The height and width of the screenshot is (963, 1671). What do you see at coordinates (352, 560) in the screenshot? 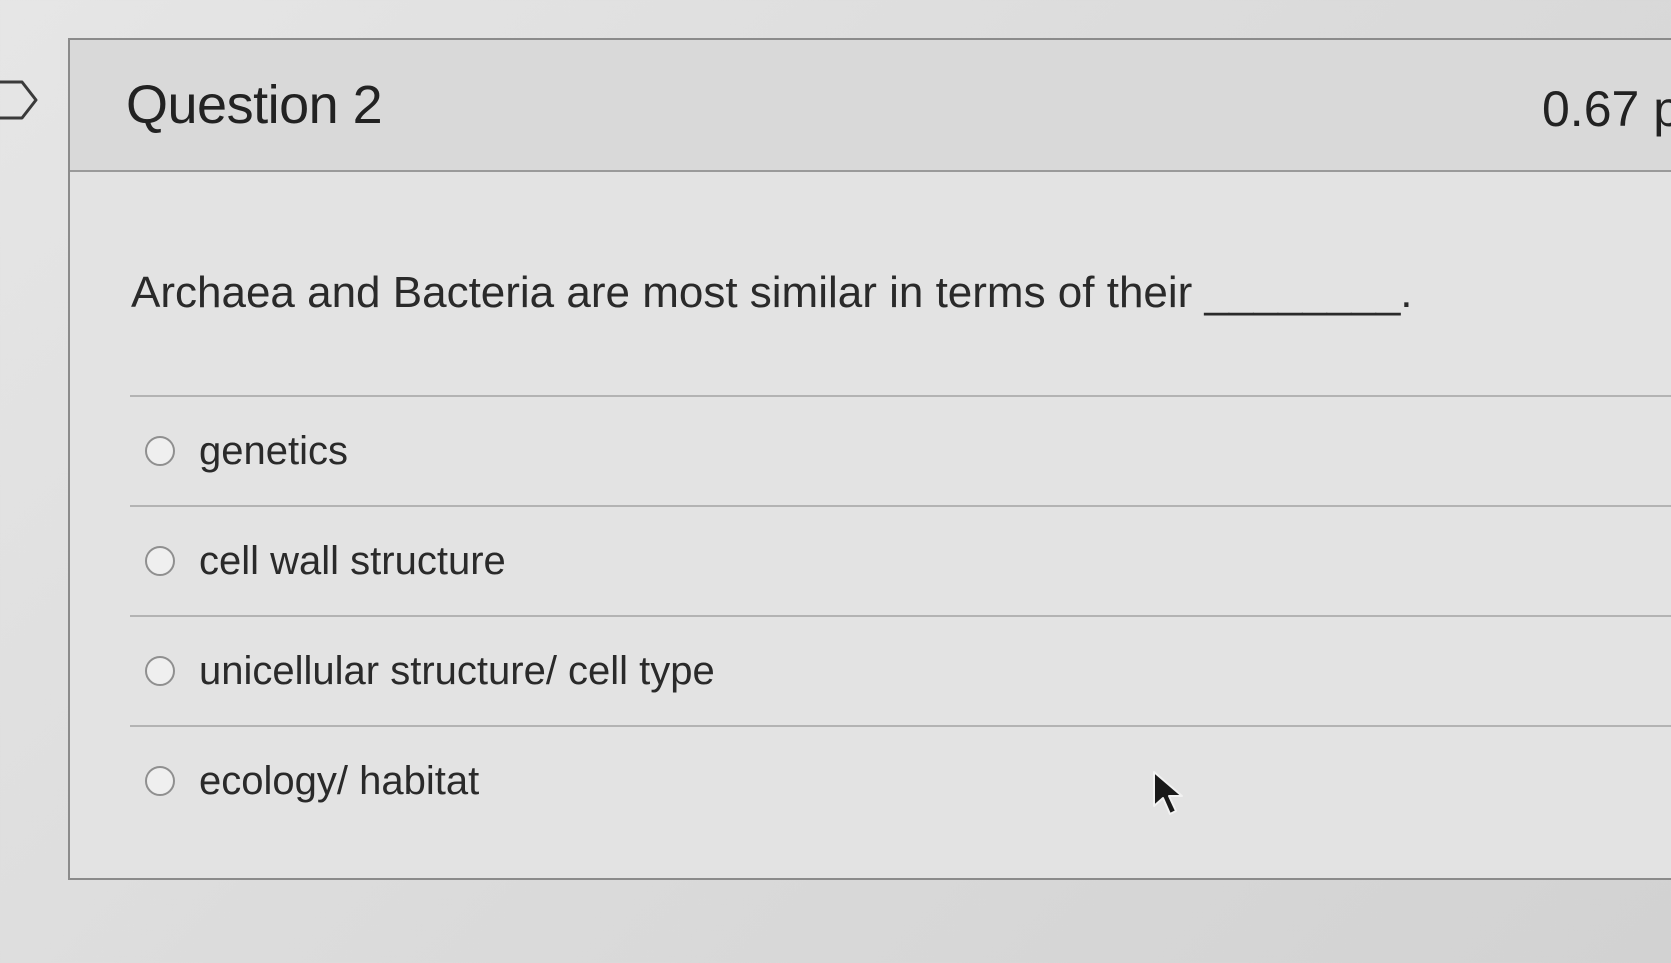
I see `answer-label: cell wall structure` at bounding box center [352, 560].